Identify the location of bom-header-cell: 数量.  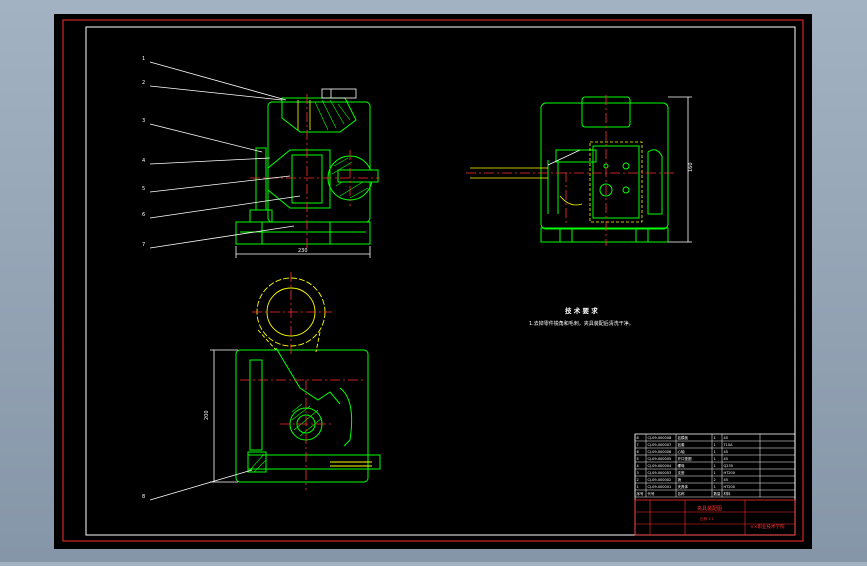
(718, 493).